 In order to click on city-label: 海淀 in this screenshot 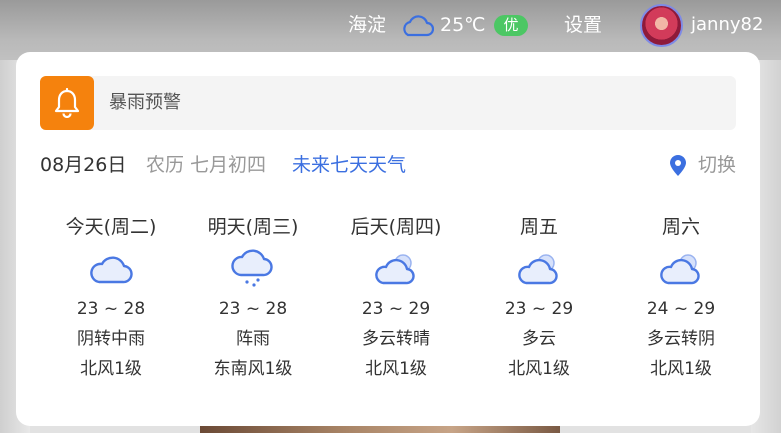, I will do `click(367, 25)`.